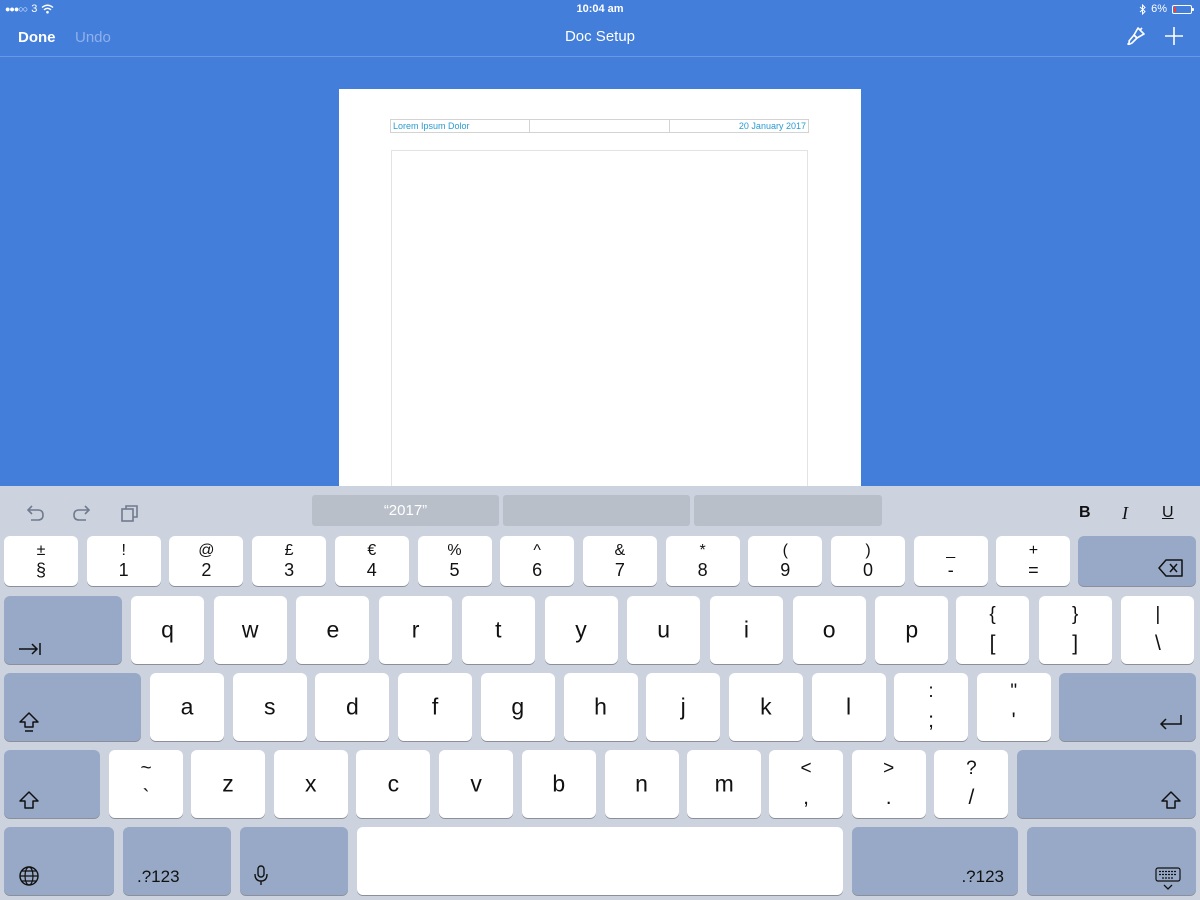  Describe the element at coordinates (1111, 861) in the screenshot. I see `hide-keyboard-key` at that location.